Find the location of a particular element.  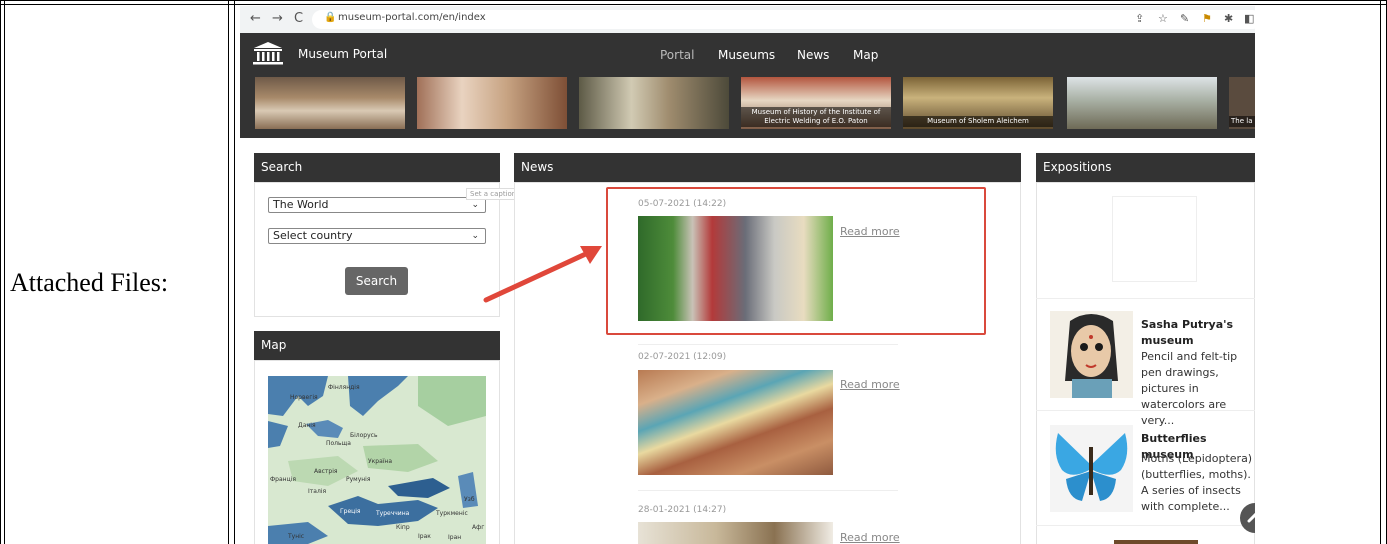

map-label: Франція is located at coordinates (283, 479).